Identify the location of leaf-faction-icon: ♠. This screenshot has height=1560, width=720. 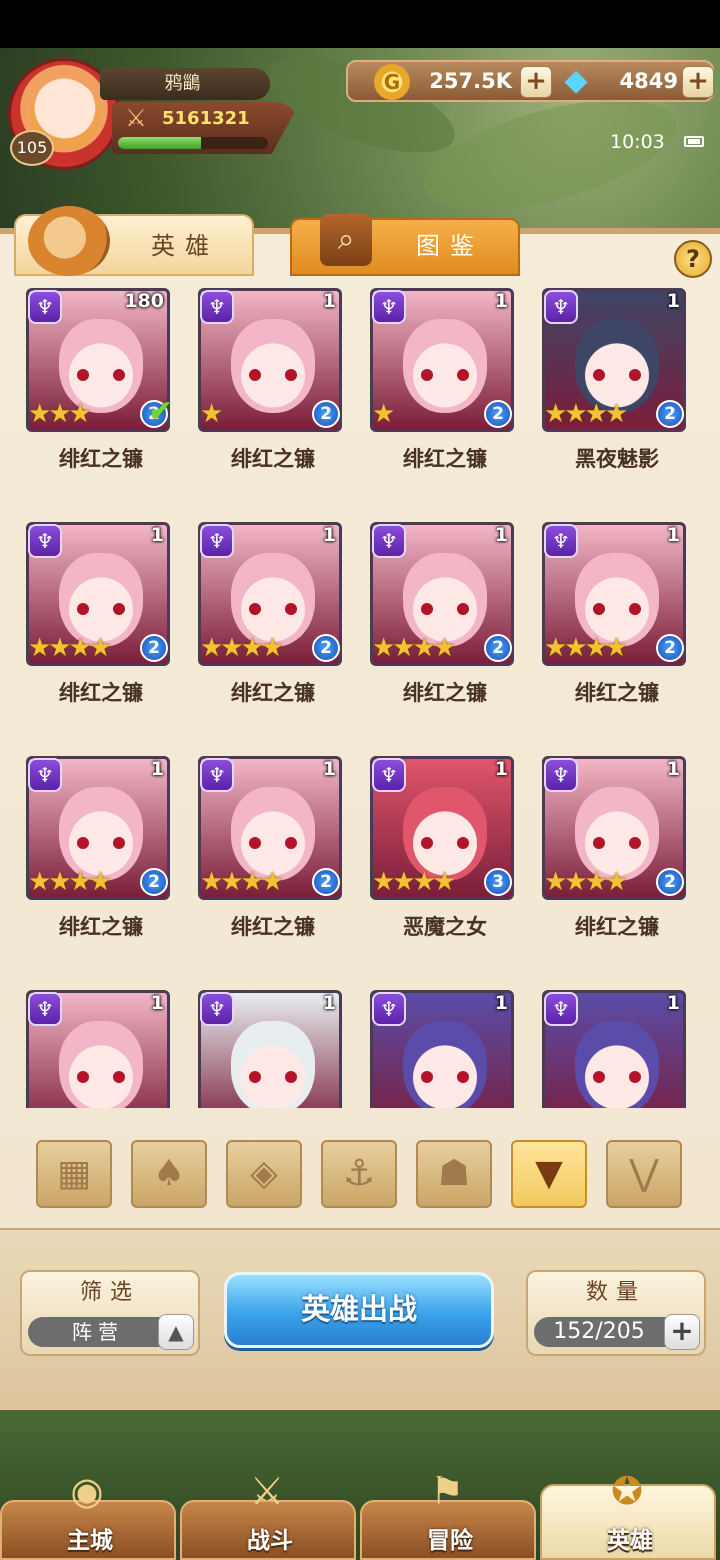
(169, 1174).